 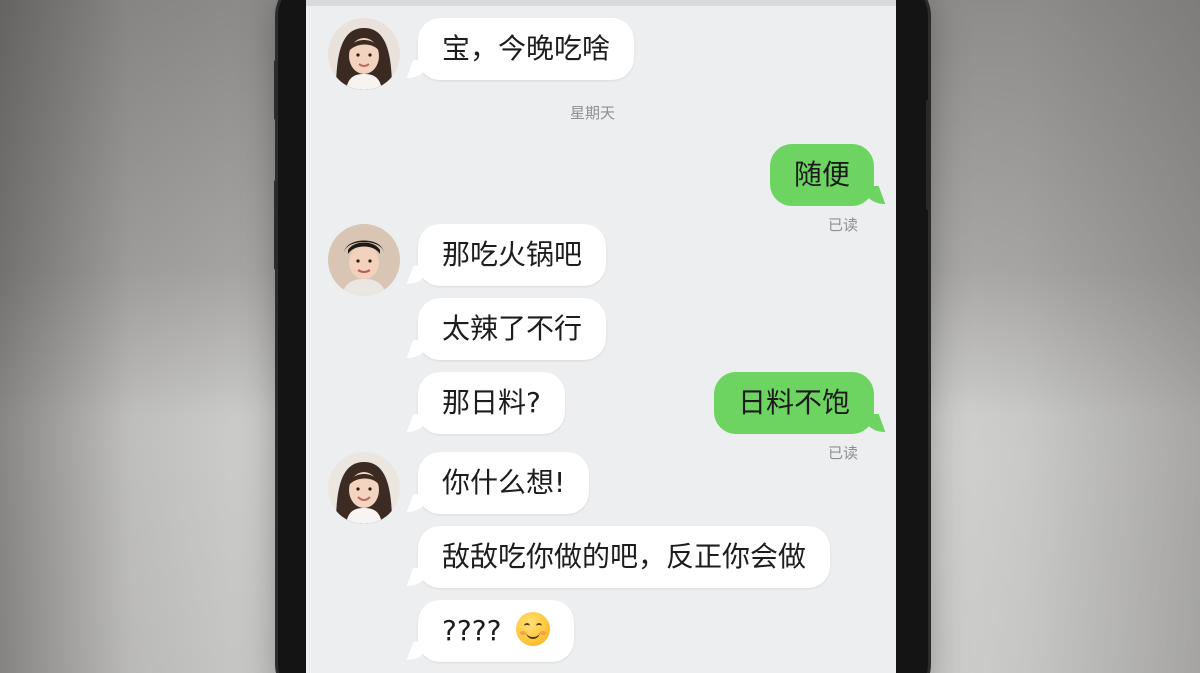 I want to click on message-bubble-incoming: ????, so click(x=496, y=631).